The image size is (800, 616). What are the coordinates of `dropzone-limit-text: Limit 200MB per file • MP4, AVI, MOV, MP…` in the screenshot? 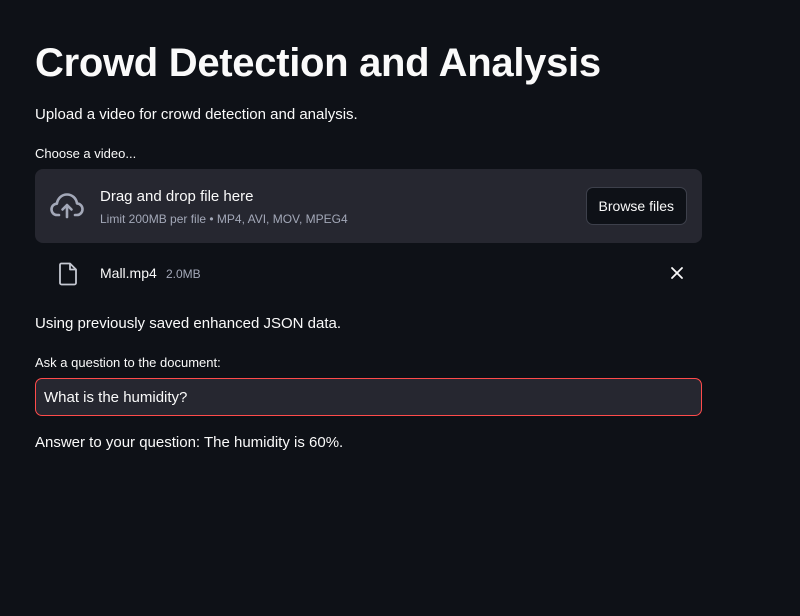 It's located at (224, 219).